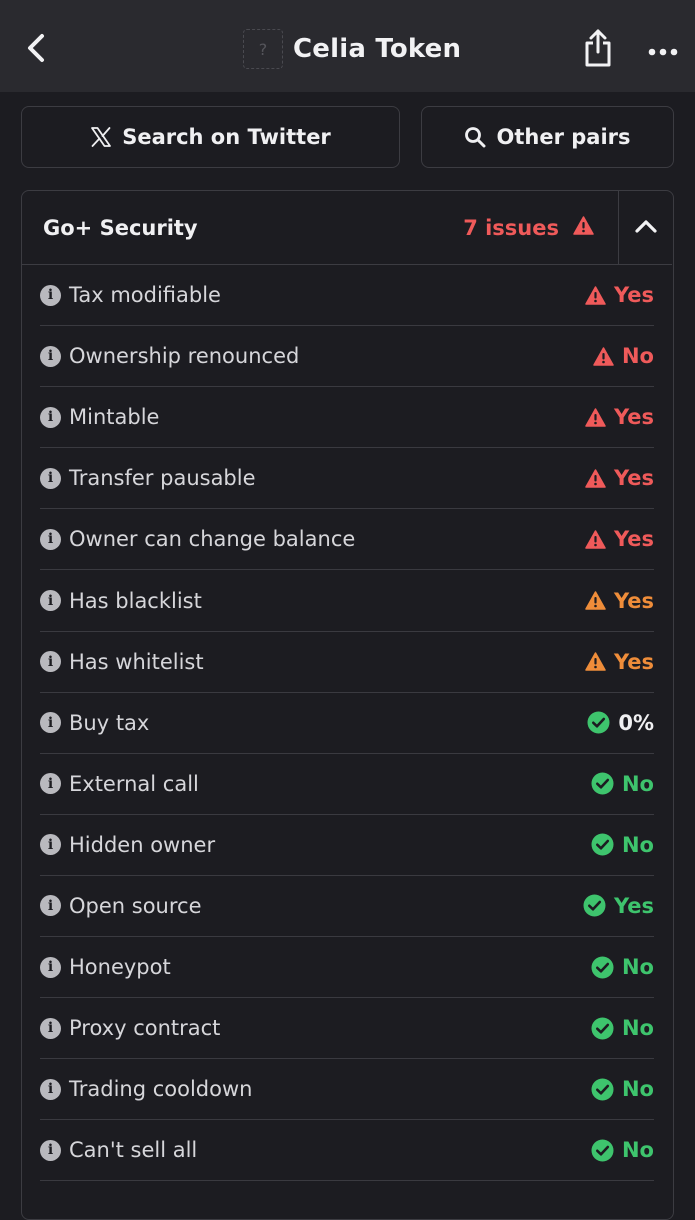 The image size is (695, 1220). I want to click on security-check-label-group: i Ownership renounced, so click(169, 356).